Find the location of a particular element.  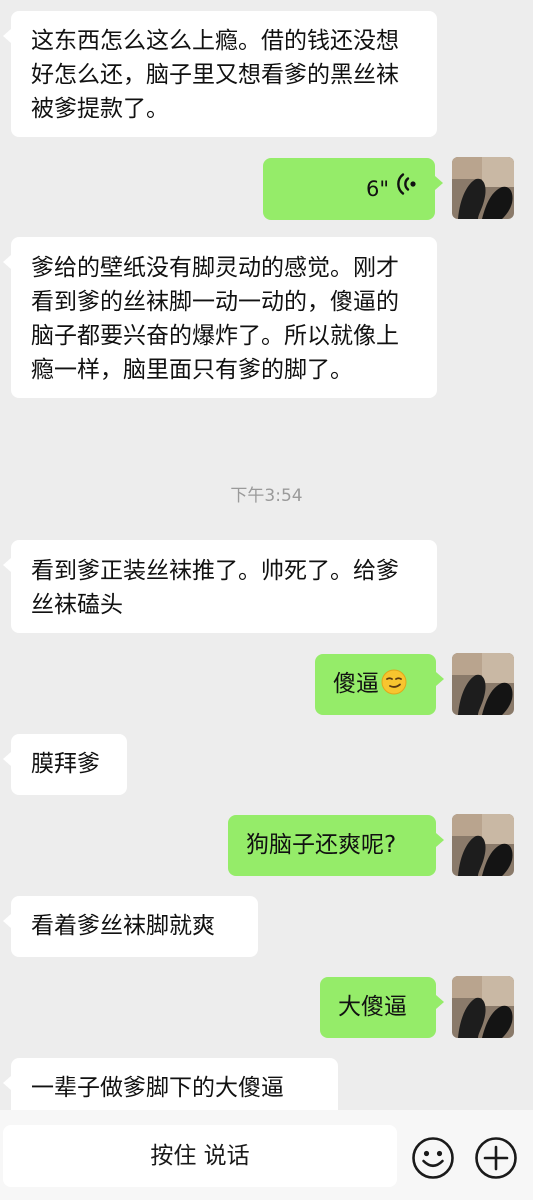

message-text: 膜拜爹 is located at coordinates (65, 764).